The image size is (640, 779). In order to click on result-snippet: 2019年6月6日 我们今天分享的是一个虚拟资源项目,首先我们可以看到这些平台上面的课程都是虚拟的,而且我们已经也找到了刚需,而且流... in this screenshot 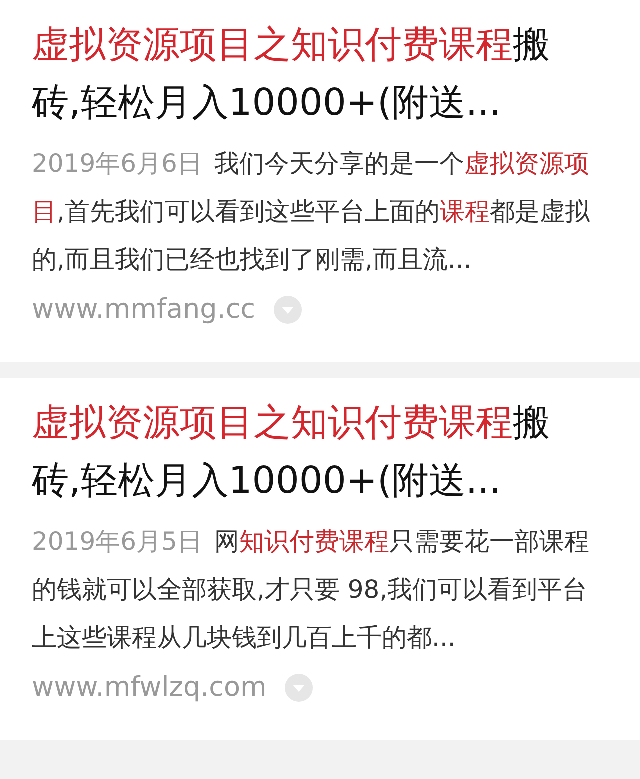, I will do `click(311, 212)`.